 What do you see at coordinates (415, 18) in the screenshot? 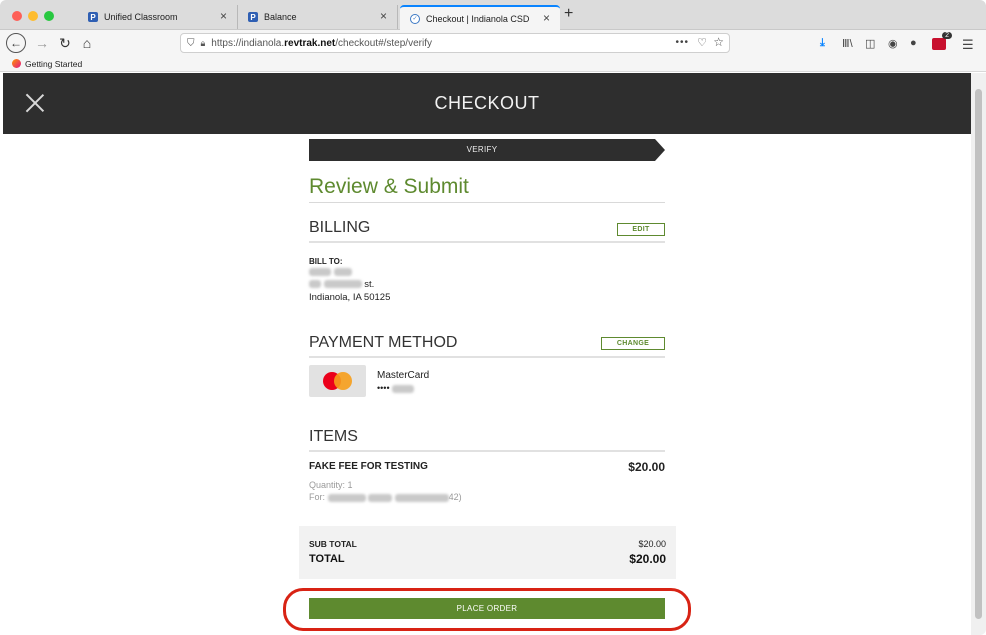
I see `revtrak-icon: ✓` at bounding box center [415, 18].